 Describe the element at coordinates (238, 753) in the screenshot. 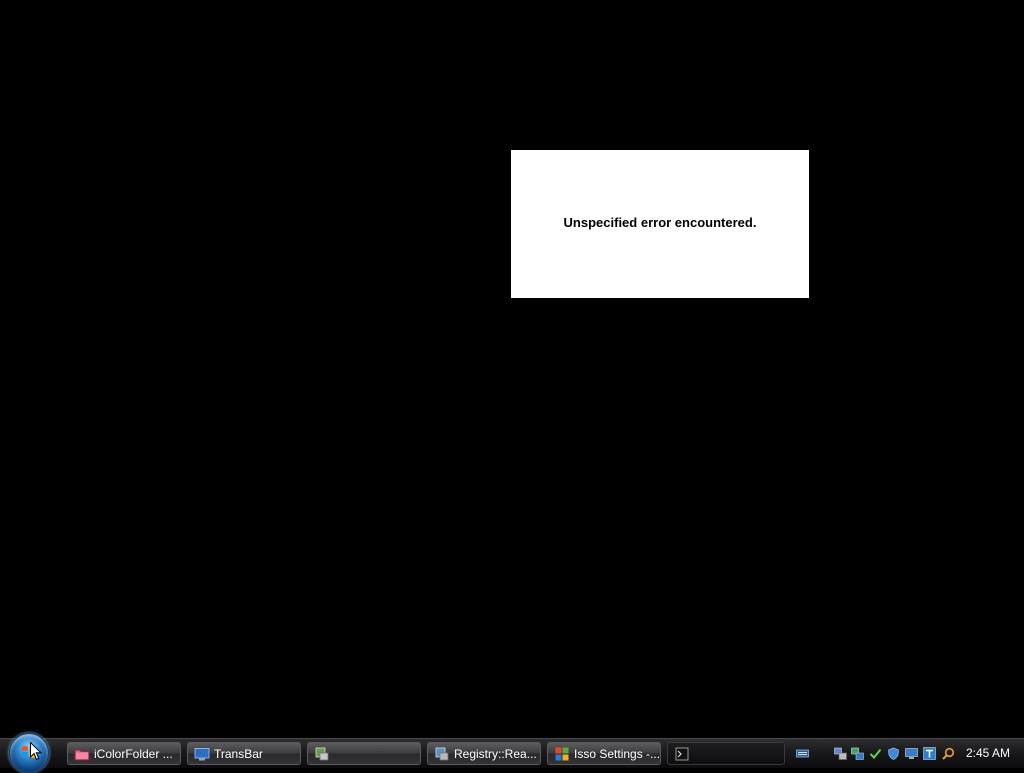

I see `taskbar-button-label: TransBar` at that location.